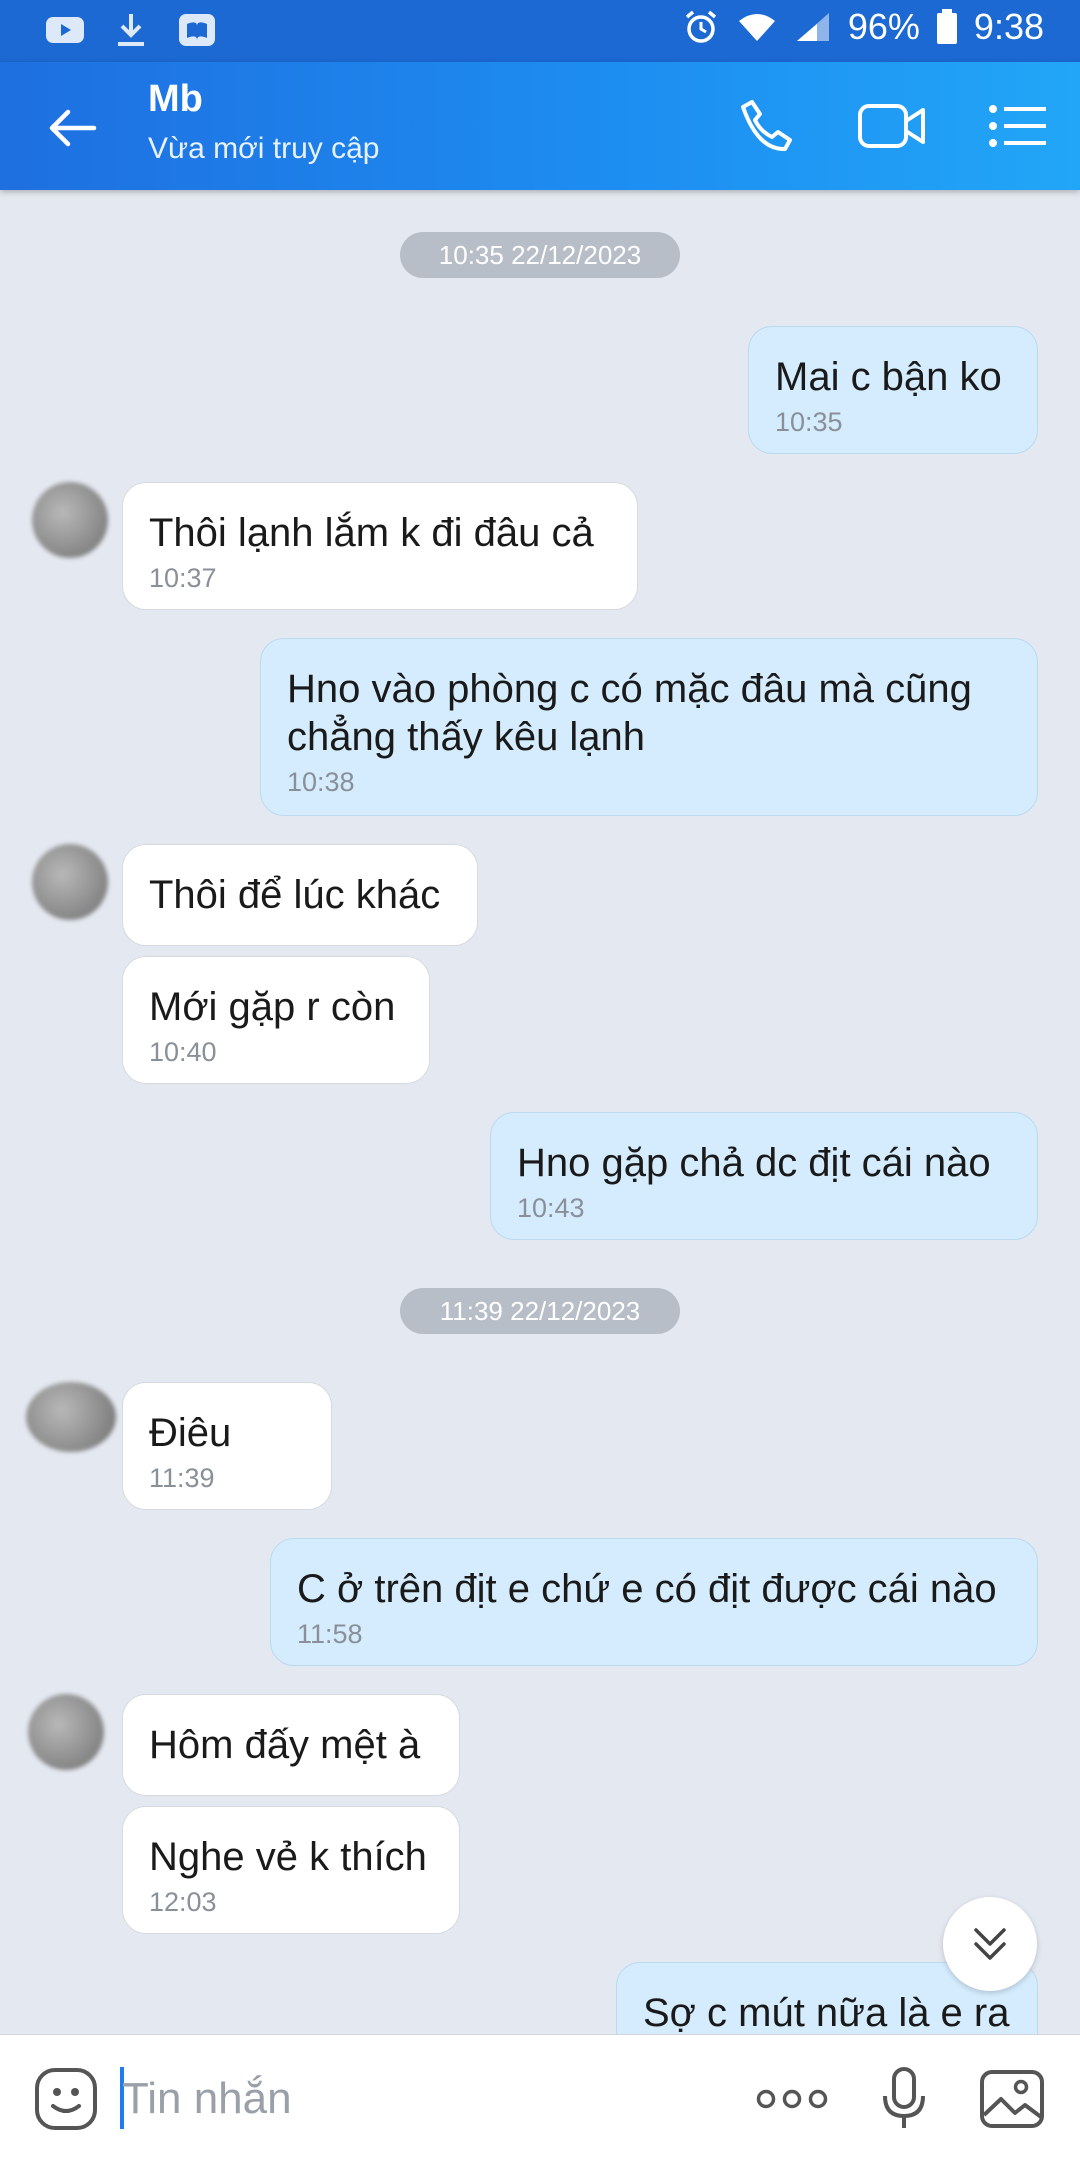  I want to click on message-time: 10:40, so click(183, 1052).